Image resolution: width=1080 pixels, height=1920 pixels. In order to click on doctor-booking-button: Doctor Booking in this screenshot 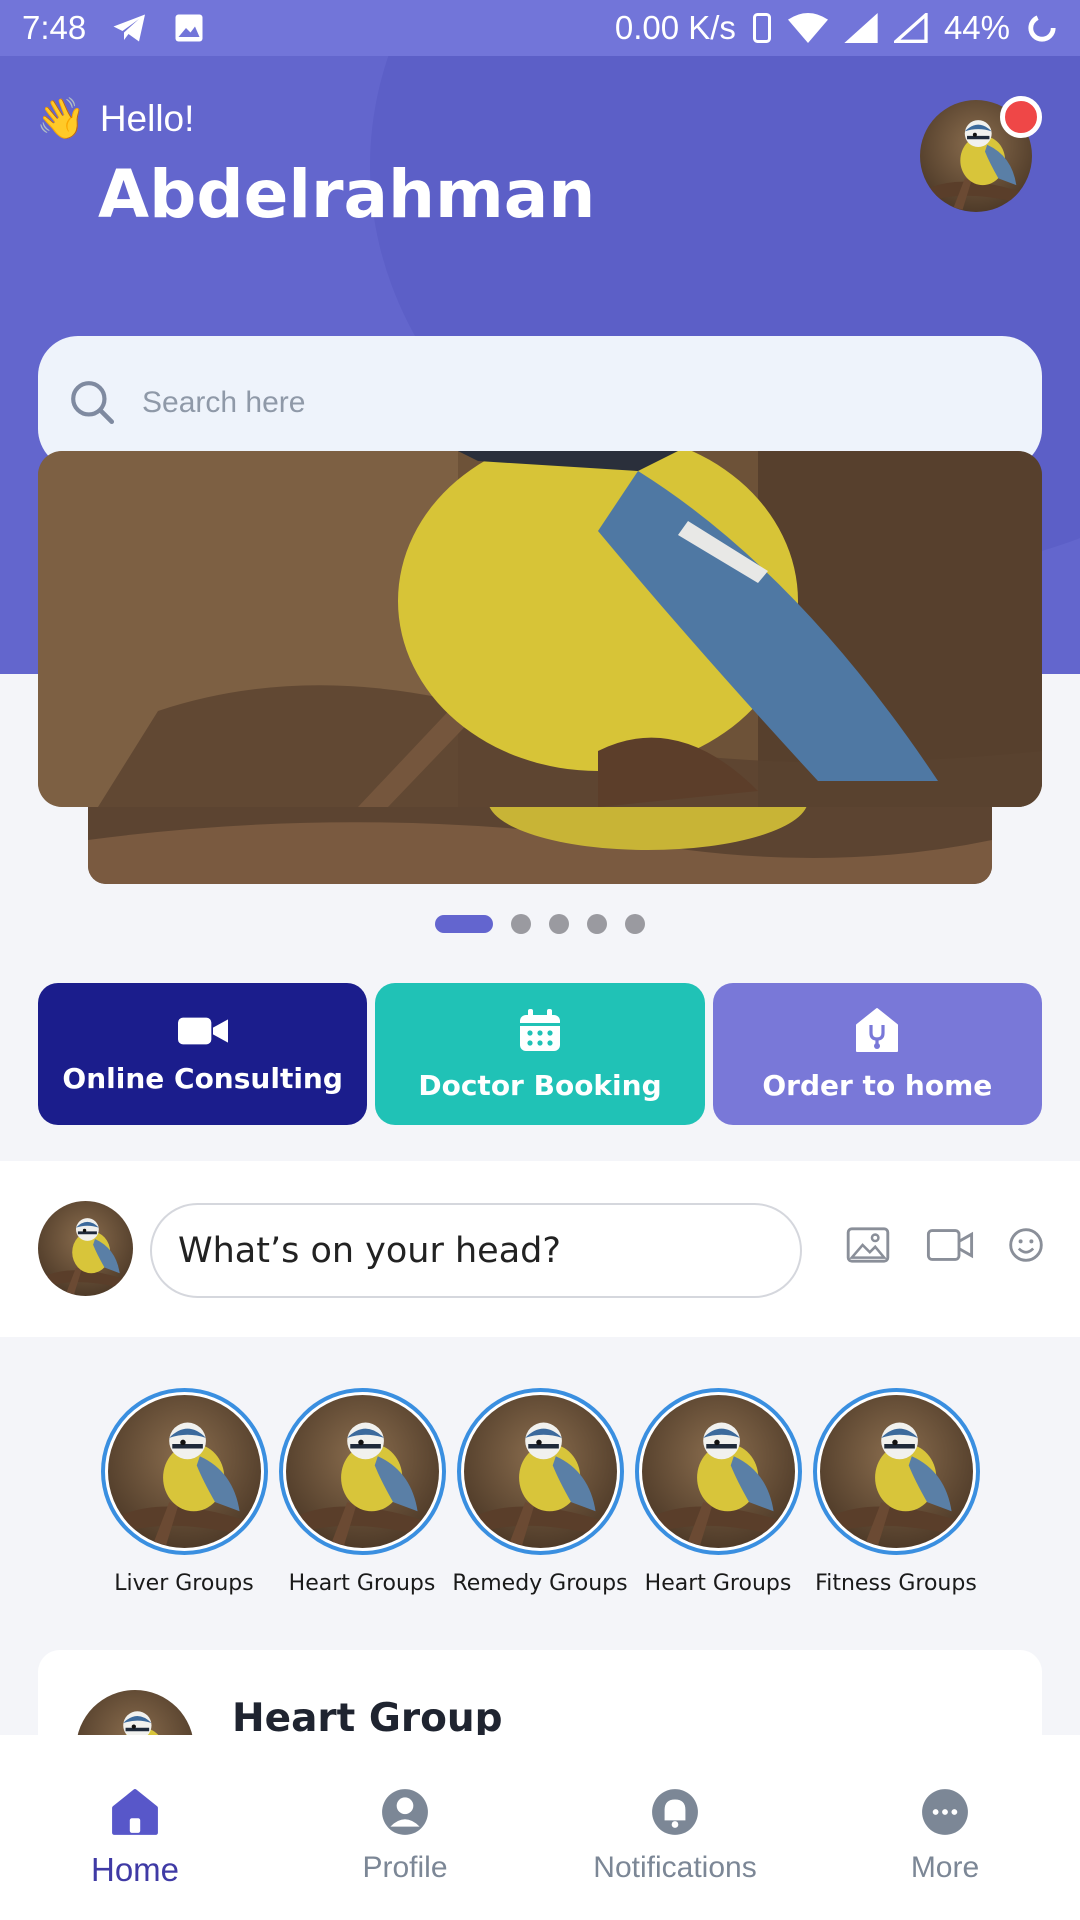, I will do `click(540, 1054)`.